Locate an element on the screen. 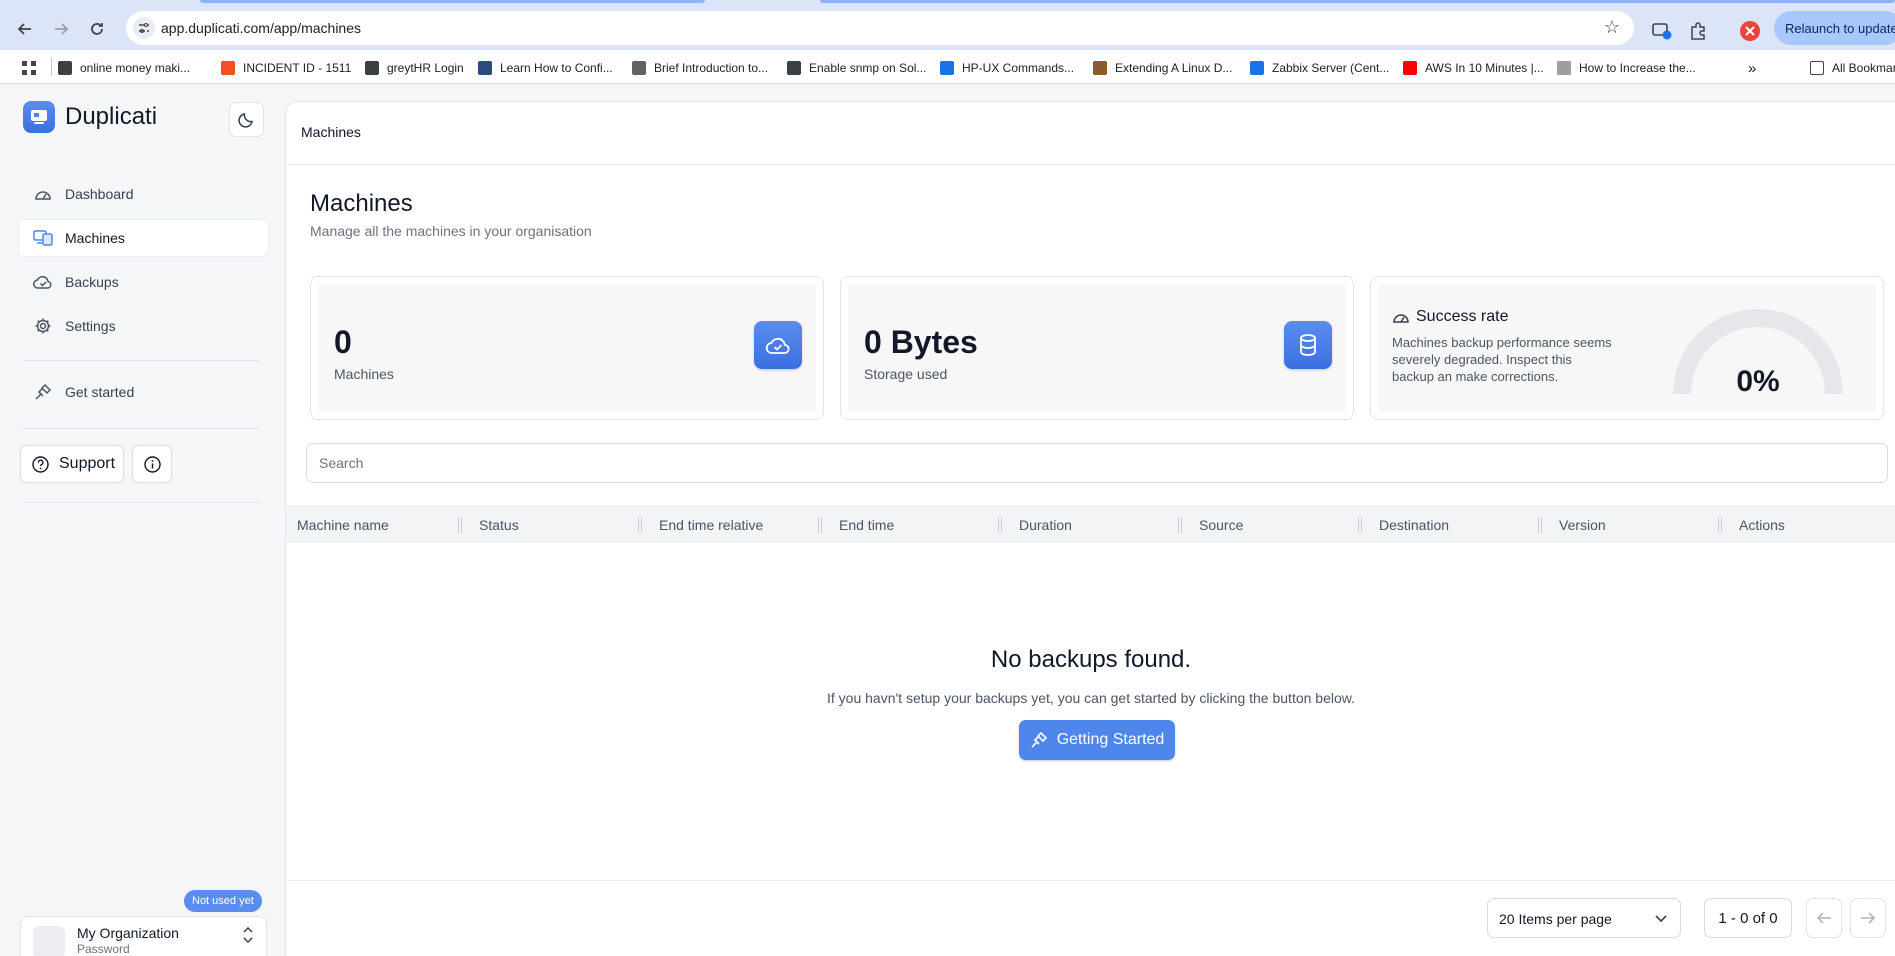 The image size is (1895, 956). database-icon is located at coordinates (1308, 345).